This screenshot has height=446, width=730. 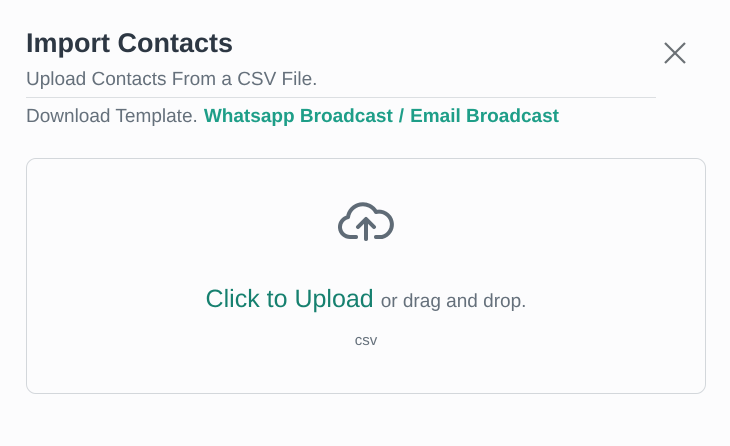 What do you see at coordinates (484, 117) in the screenshot?
I see `template-link: Email Broadcast` at bounding box center [484, 117].